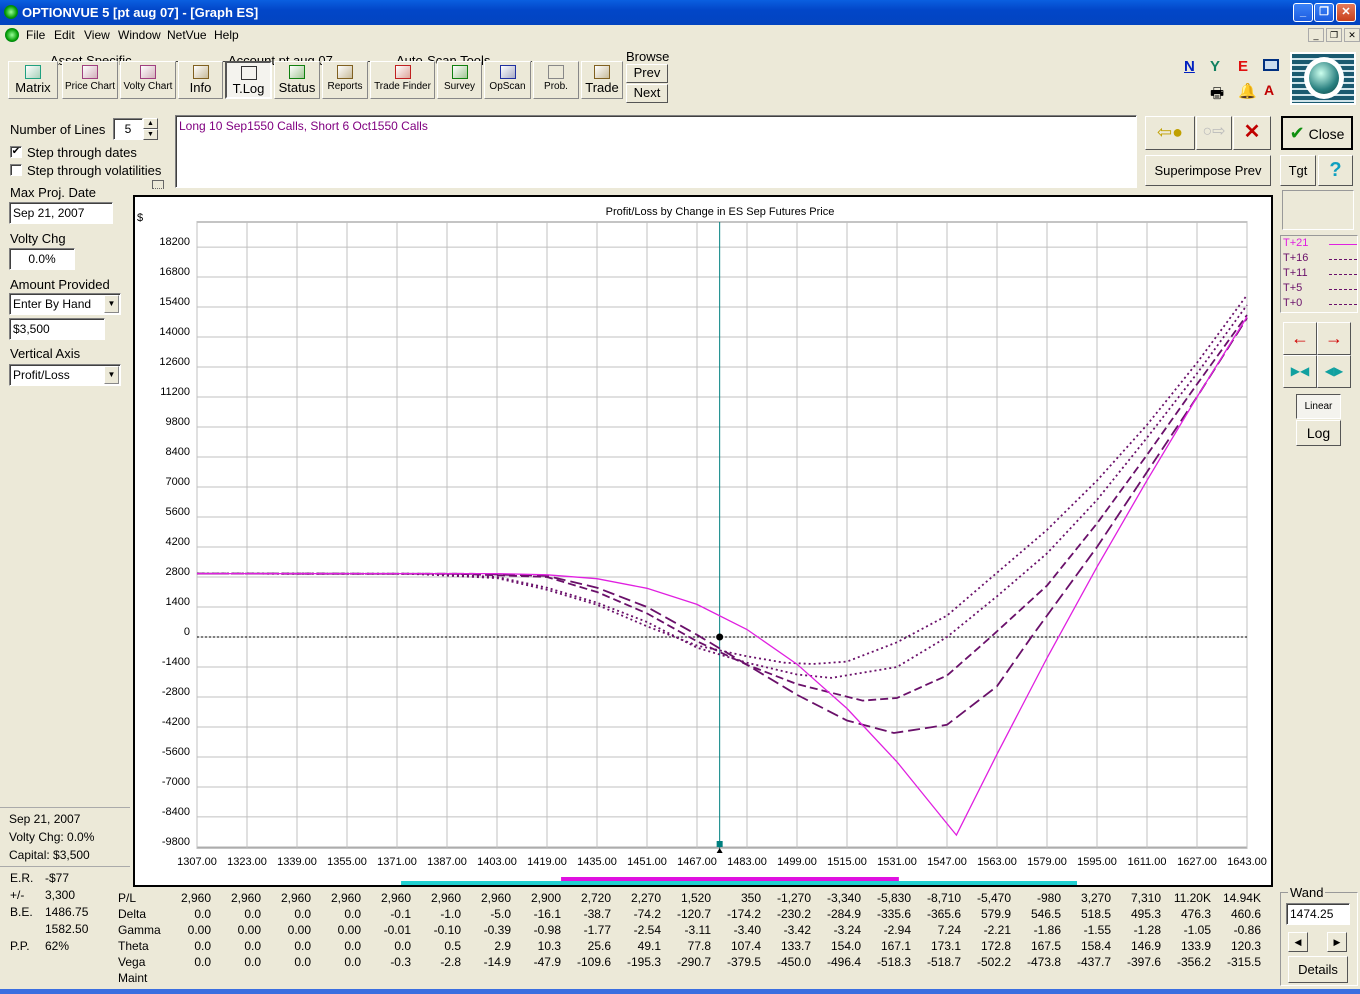 Image resolution: width=1360 pixels, height=994 pixels. What do you see at coordinates (1189, 66) in the screenshot?
I see `news-icon: N` at bounding box center [1189, 66].